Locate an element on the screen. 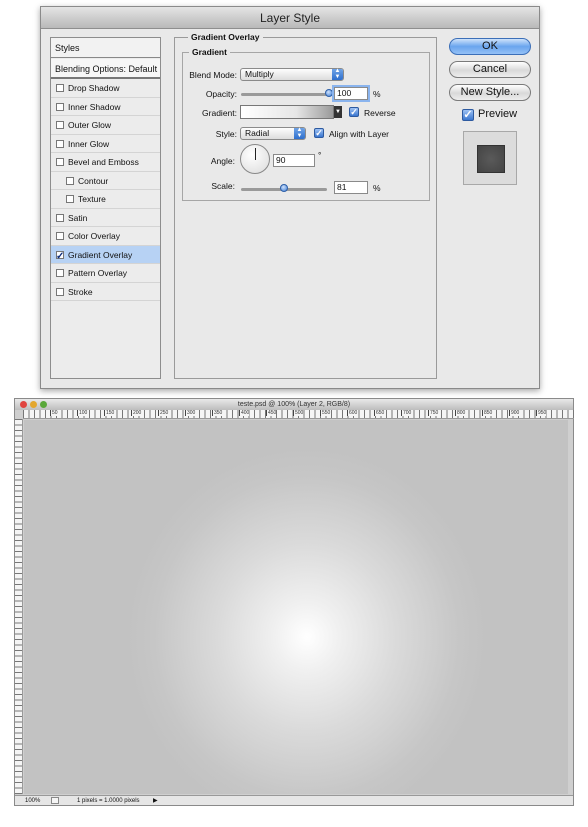 The width and height of the screenshot is (588, 827). effect-label: Color Overlay is located at coordinates (94, 236).